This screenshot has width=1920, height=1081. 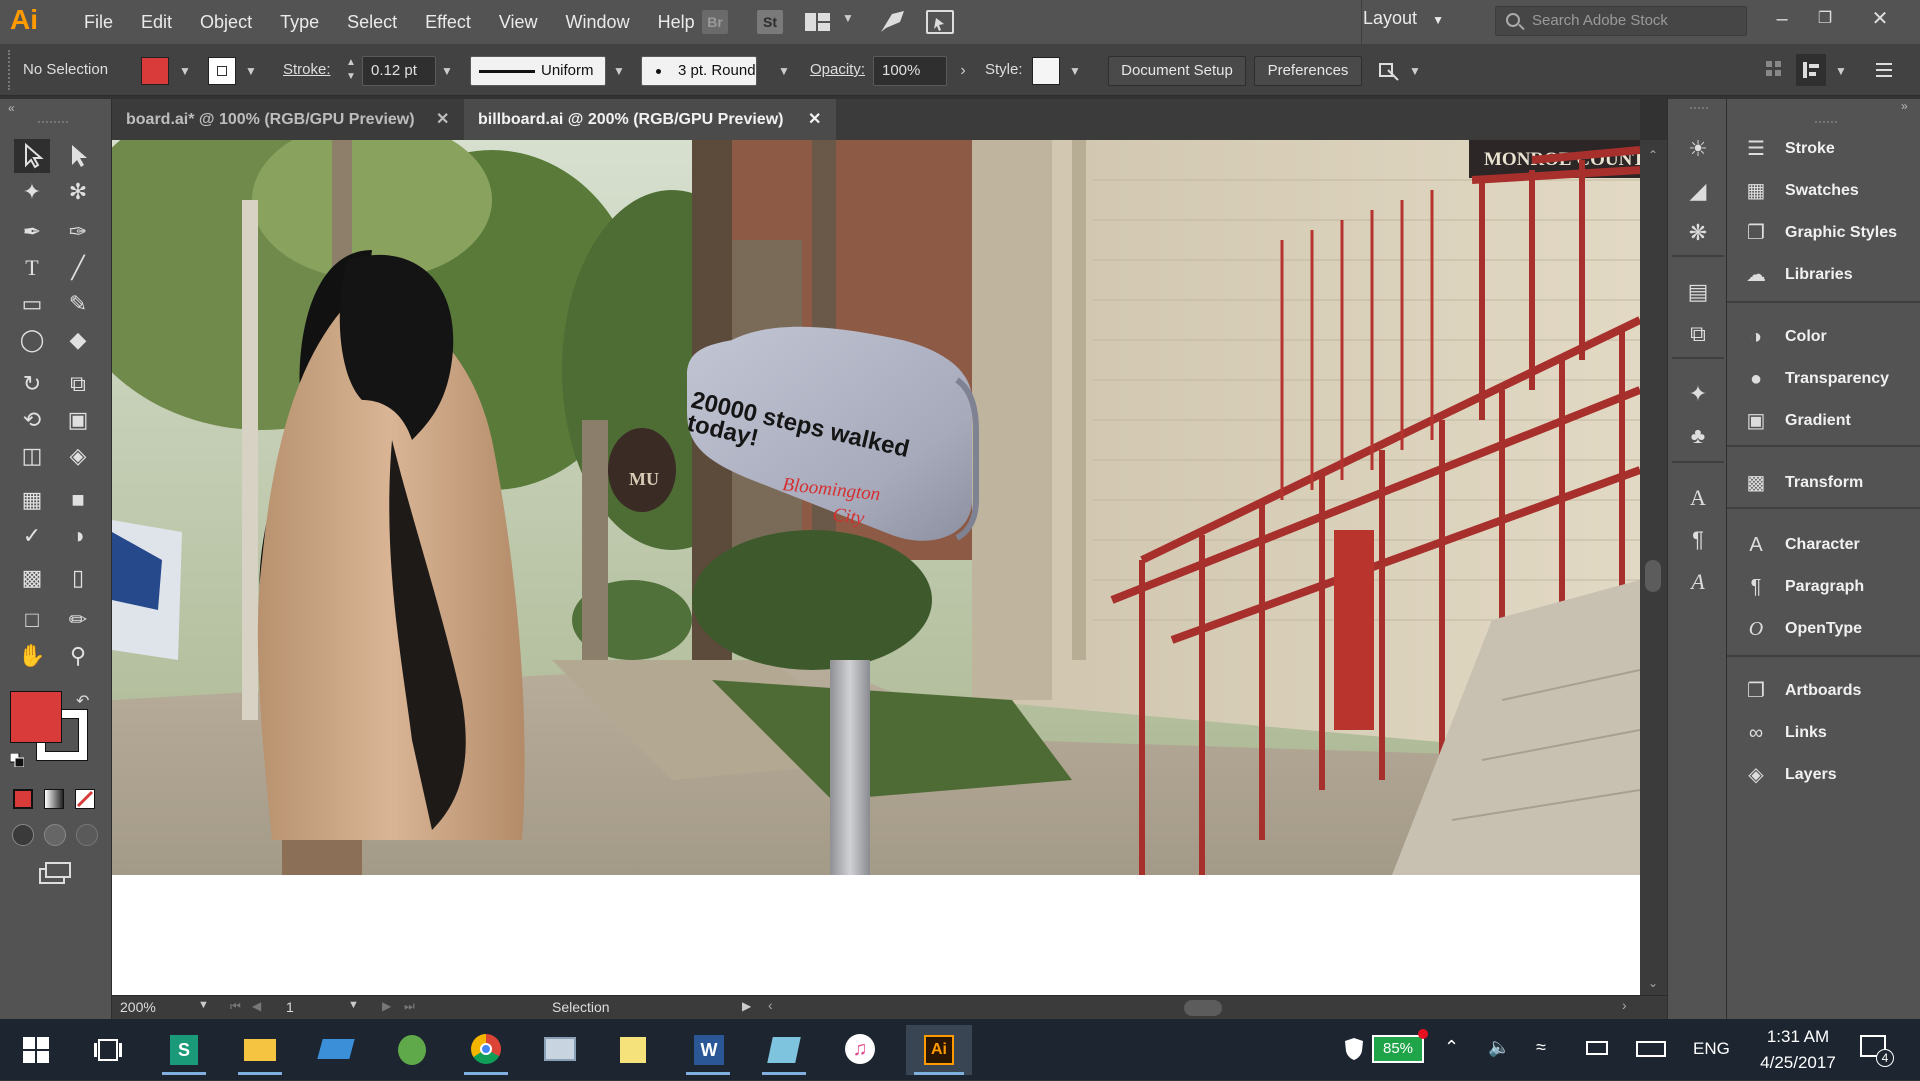 I want to click on document-setup-button: Document Setup, so click(x=1177, y=71).